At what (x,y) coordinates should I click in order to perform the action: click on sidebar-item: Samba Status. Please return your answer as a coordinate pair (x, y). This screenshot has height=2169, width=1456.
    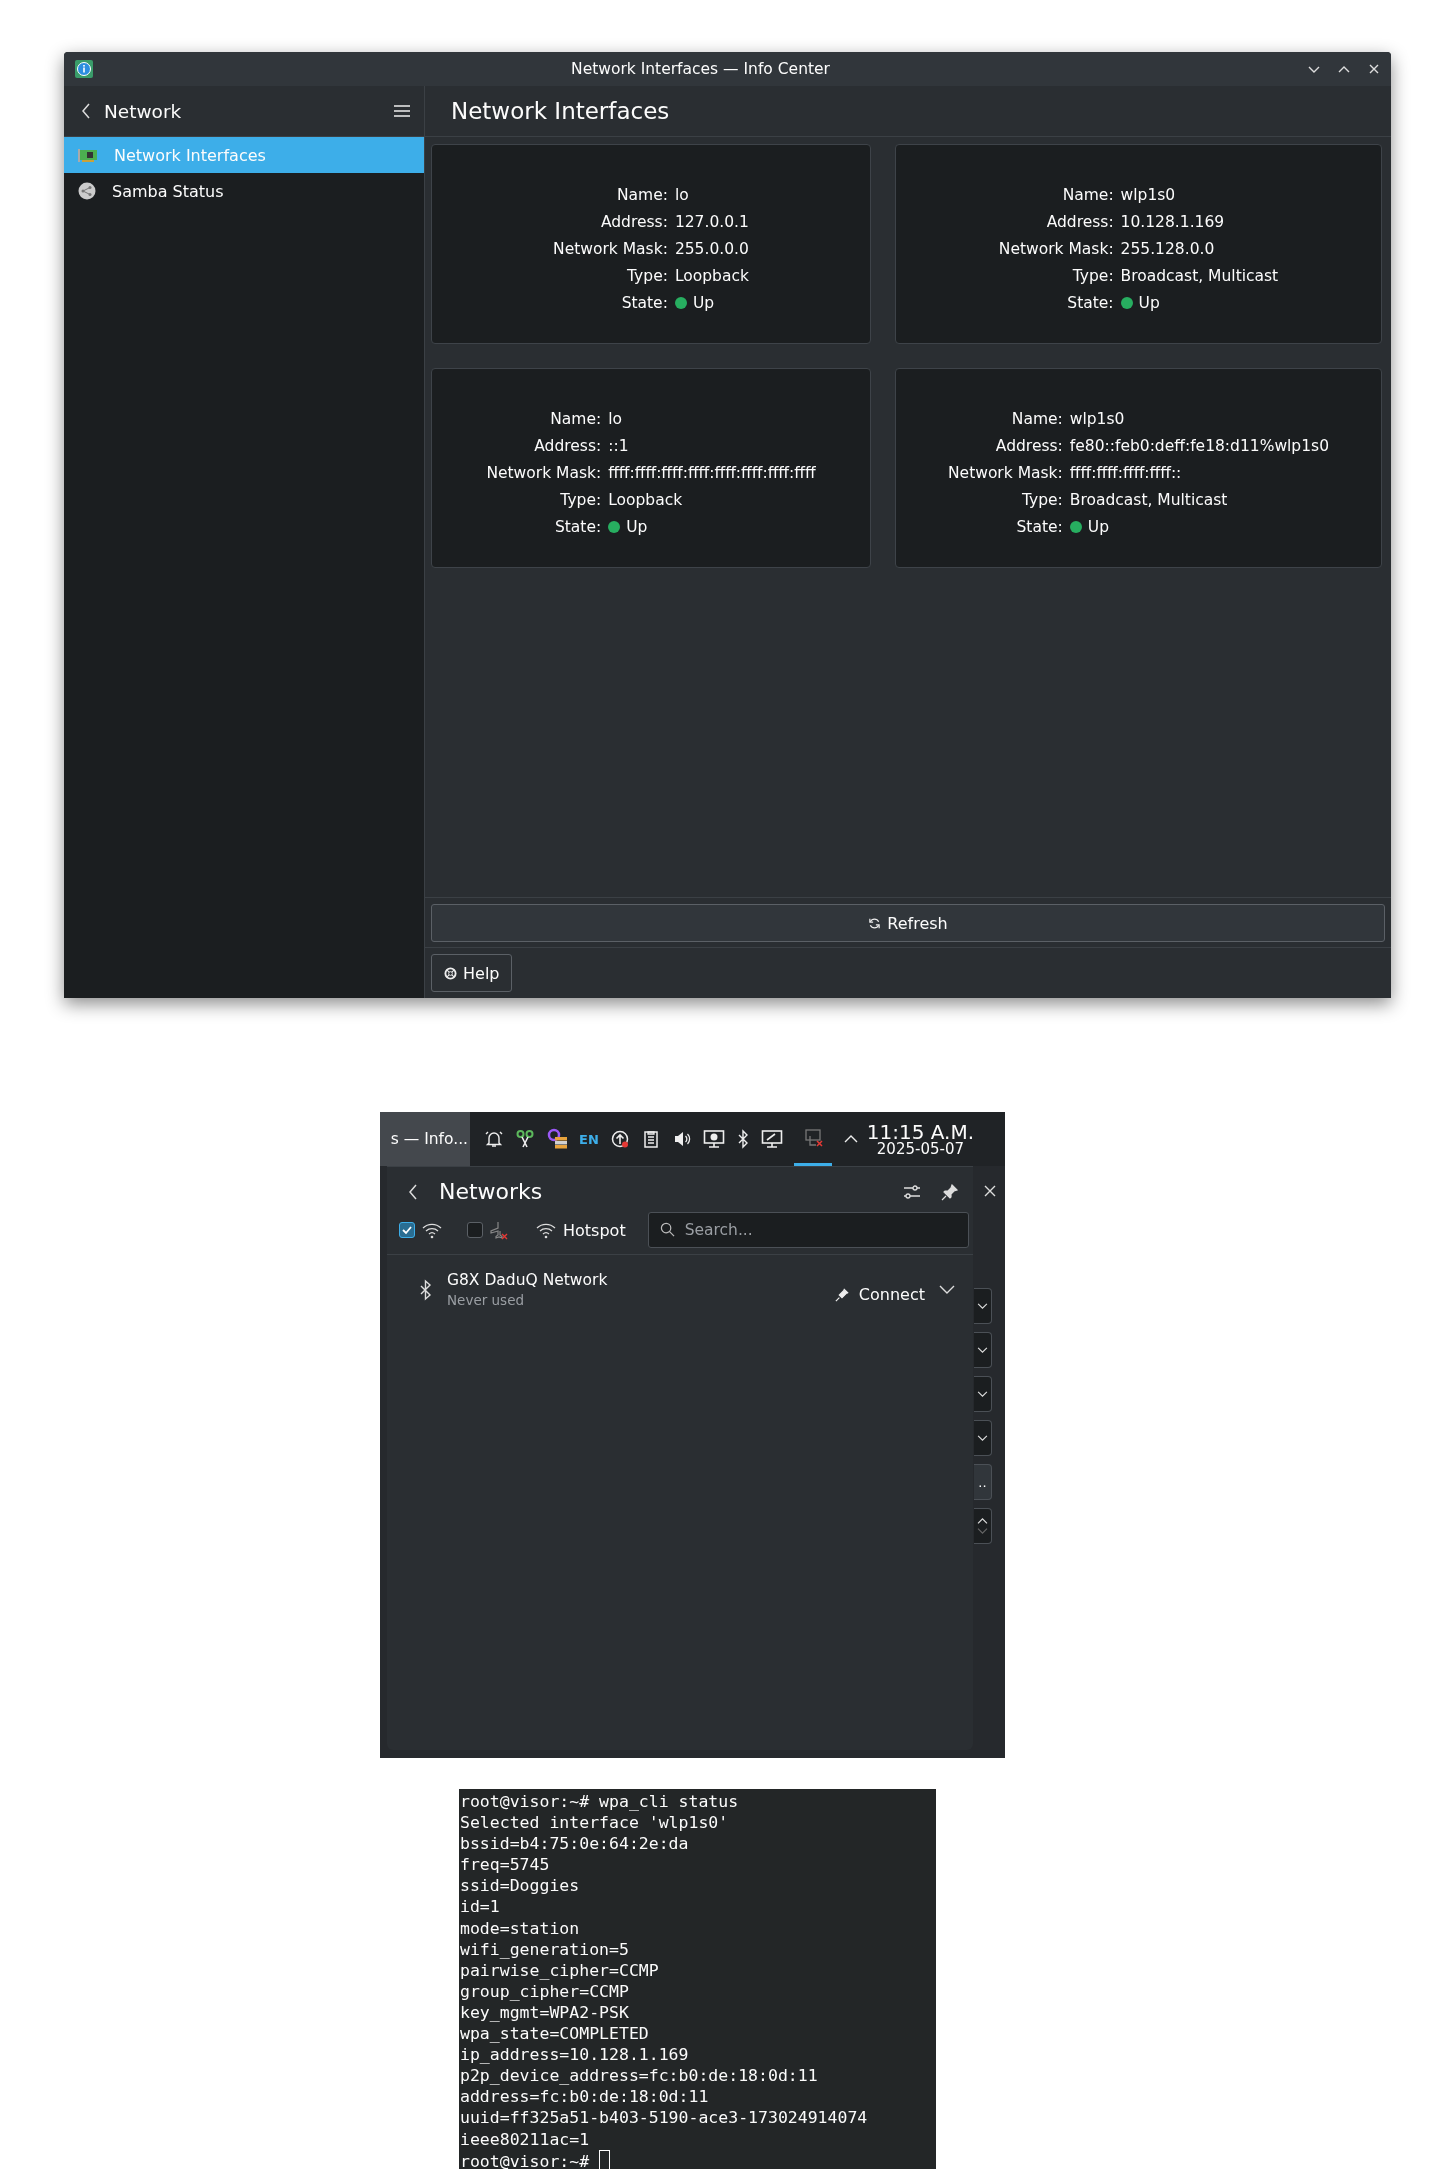
    Looking at the image, I should click on (244, 191).